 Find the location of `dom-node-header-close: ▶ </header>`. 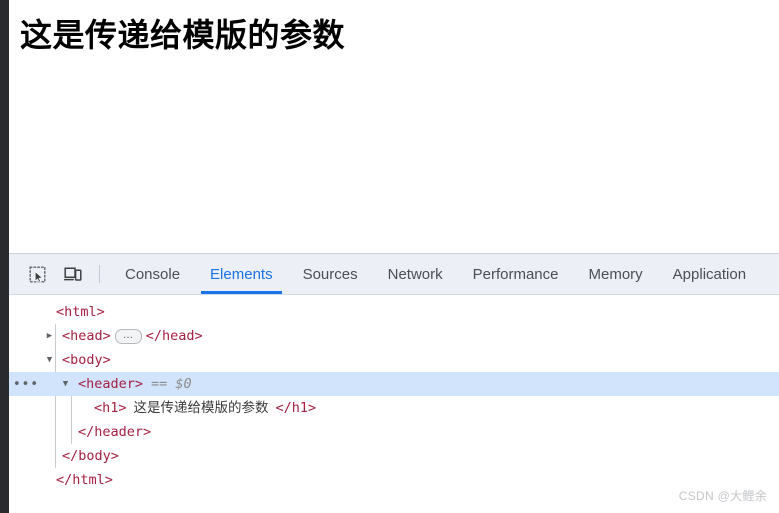

dom-node-header-close: ▶ </header> is located at coordinates (394, 432).